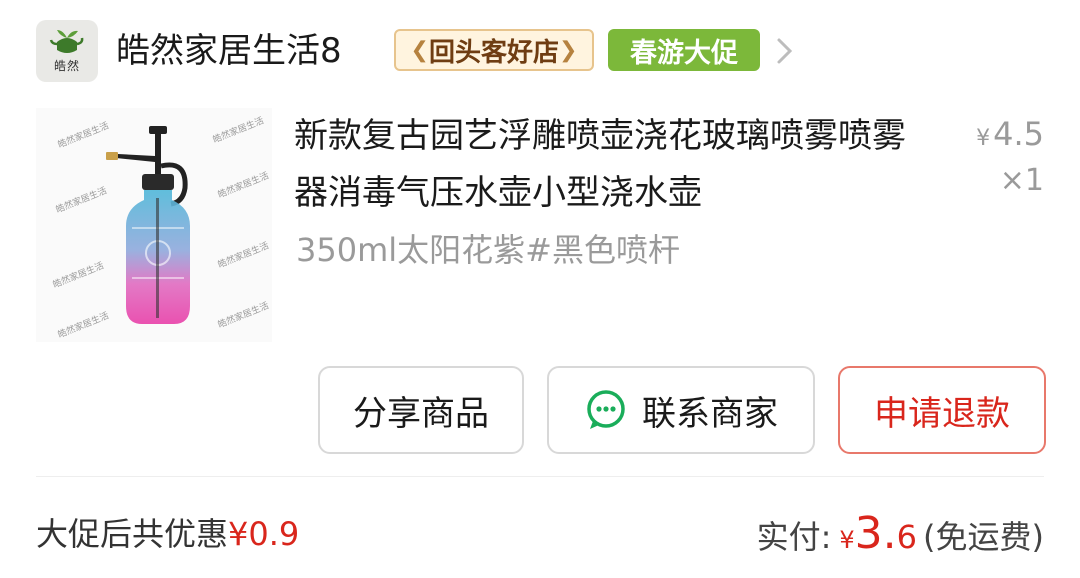  Describe the element at coordinates (983, 537) in the screenshot. I see `shipping-note: (免运费)` at that location.